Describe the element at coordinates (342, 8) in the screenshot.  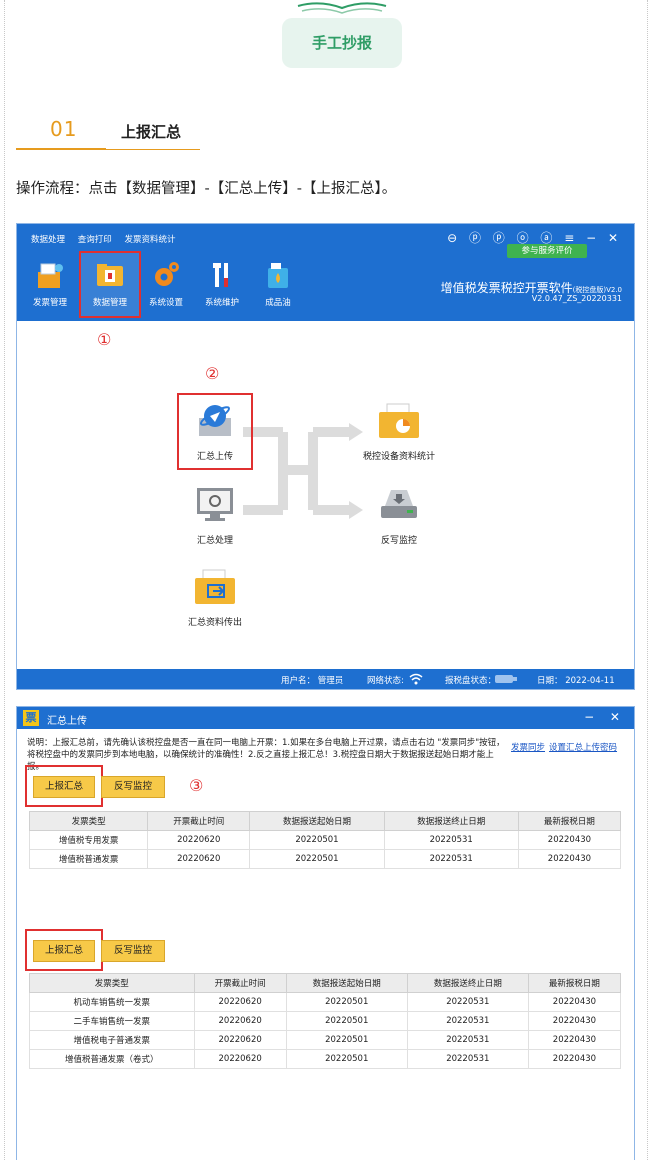
I see `book-icon` at that location.